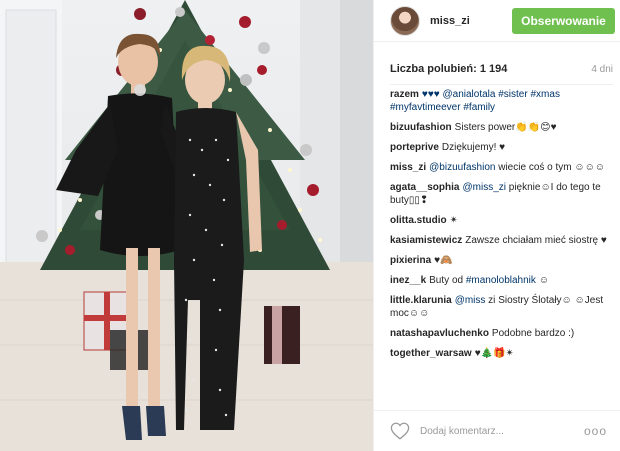 This screenshot has height=451, width=620. What do you see at coordinates (414, 147) in the screenshot?
I see `comment-author: porteprive` at bounding box center [414, 147].